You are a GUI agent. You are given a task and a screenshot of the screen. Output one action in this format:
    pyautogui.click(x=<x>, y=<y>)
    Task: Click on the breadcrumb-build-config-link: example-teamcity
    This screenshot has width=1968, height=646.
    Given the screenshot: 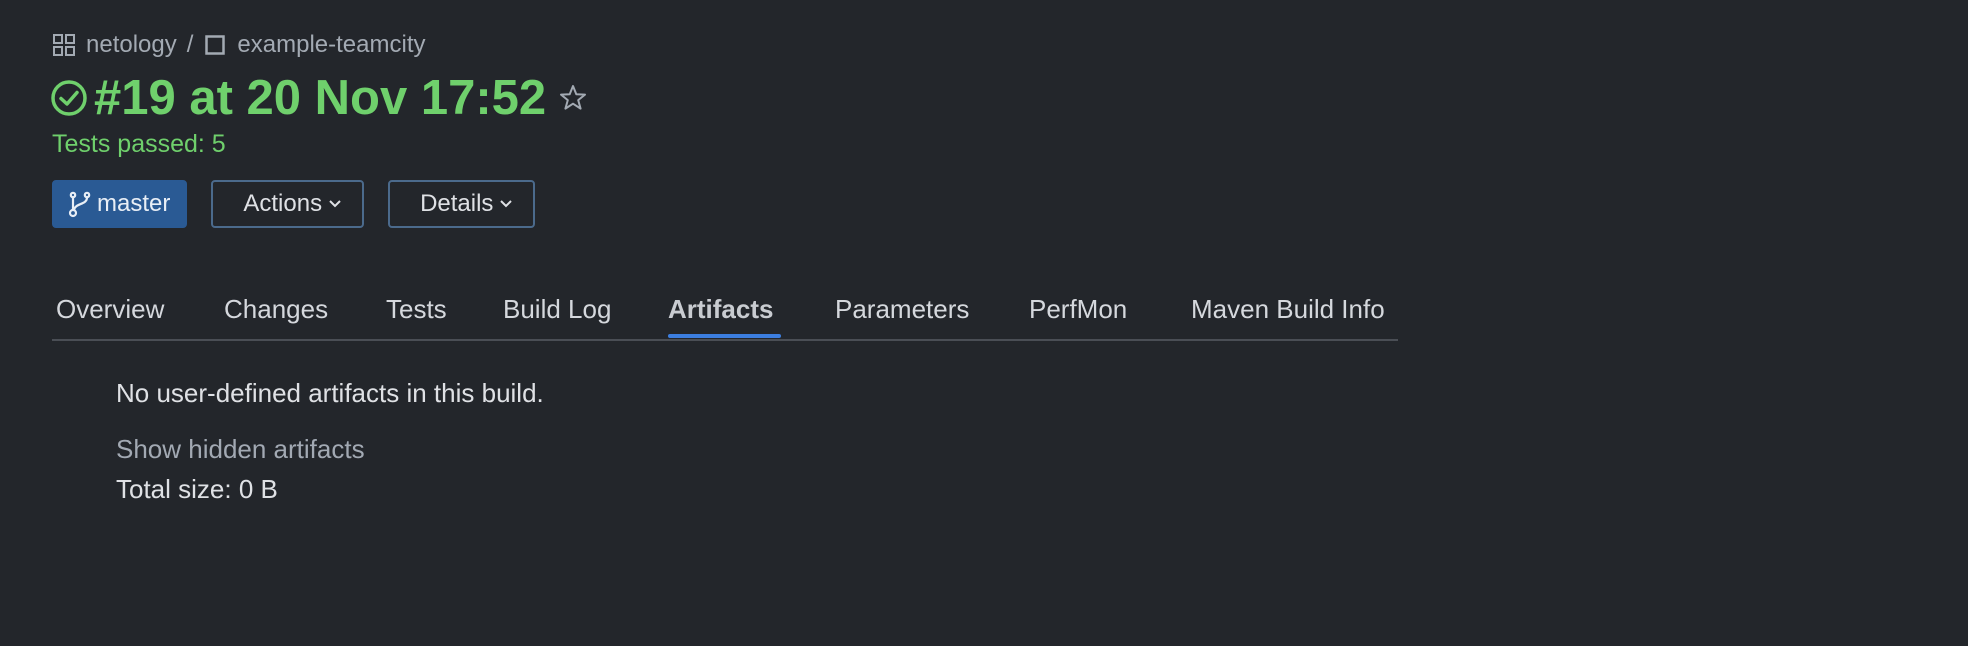 What is the action you would take?
    pyautogui.click(x=331, y=45)
    